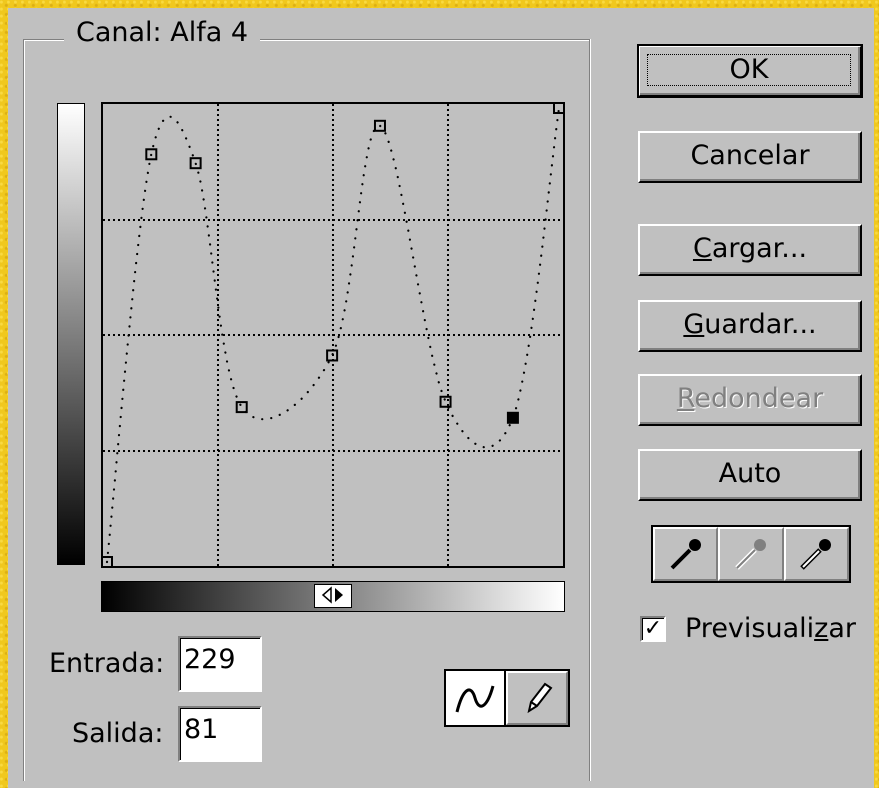 The width and height of the screenshot is (879, 788). What do you see at coordinates (220, 664) in the screenshot?
I see `entrada-field: 229` at bounding box center [220, 664].